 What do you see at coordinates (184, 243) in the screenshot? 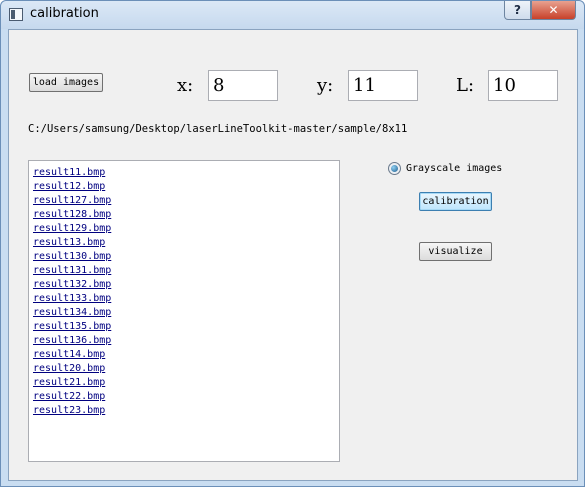
I see `file-list-item: result13.bmp` at bounding box center [184, 243].